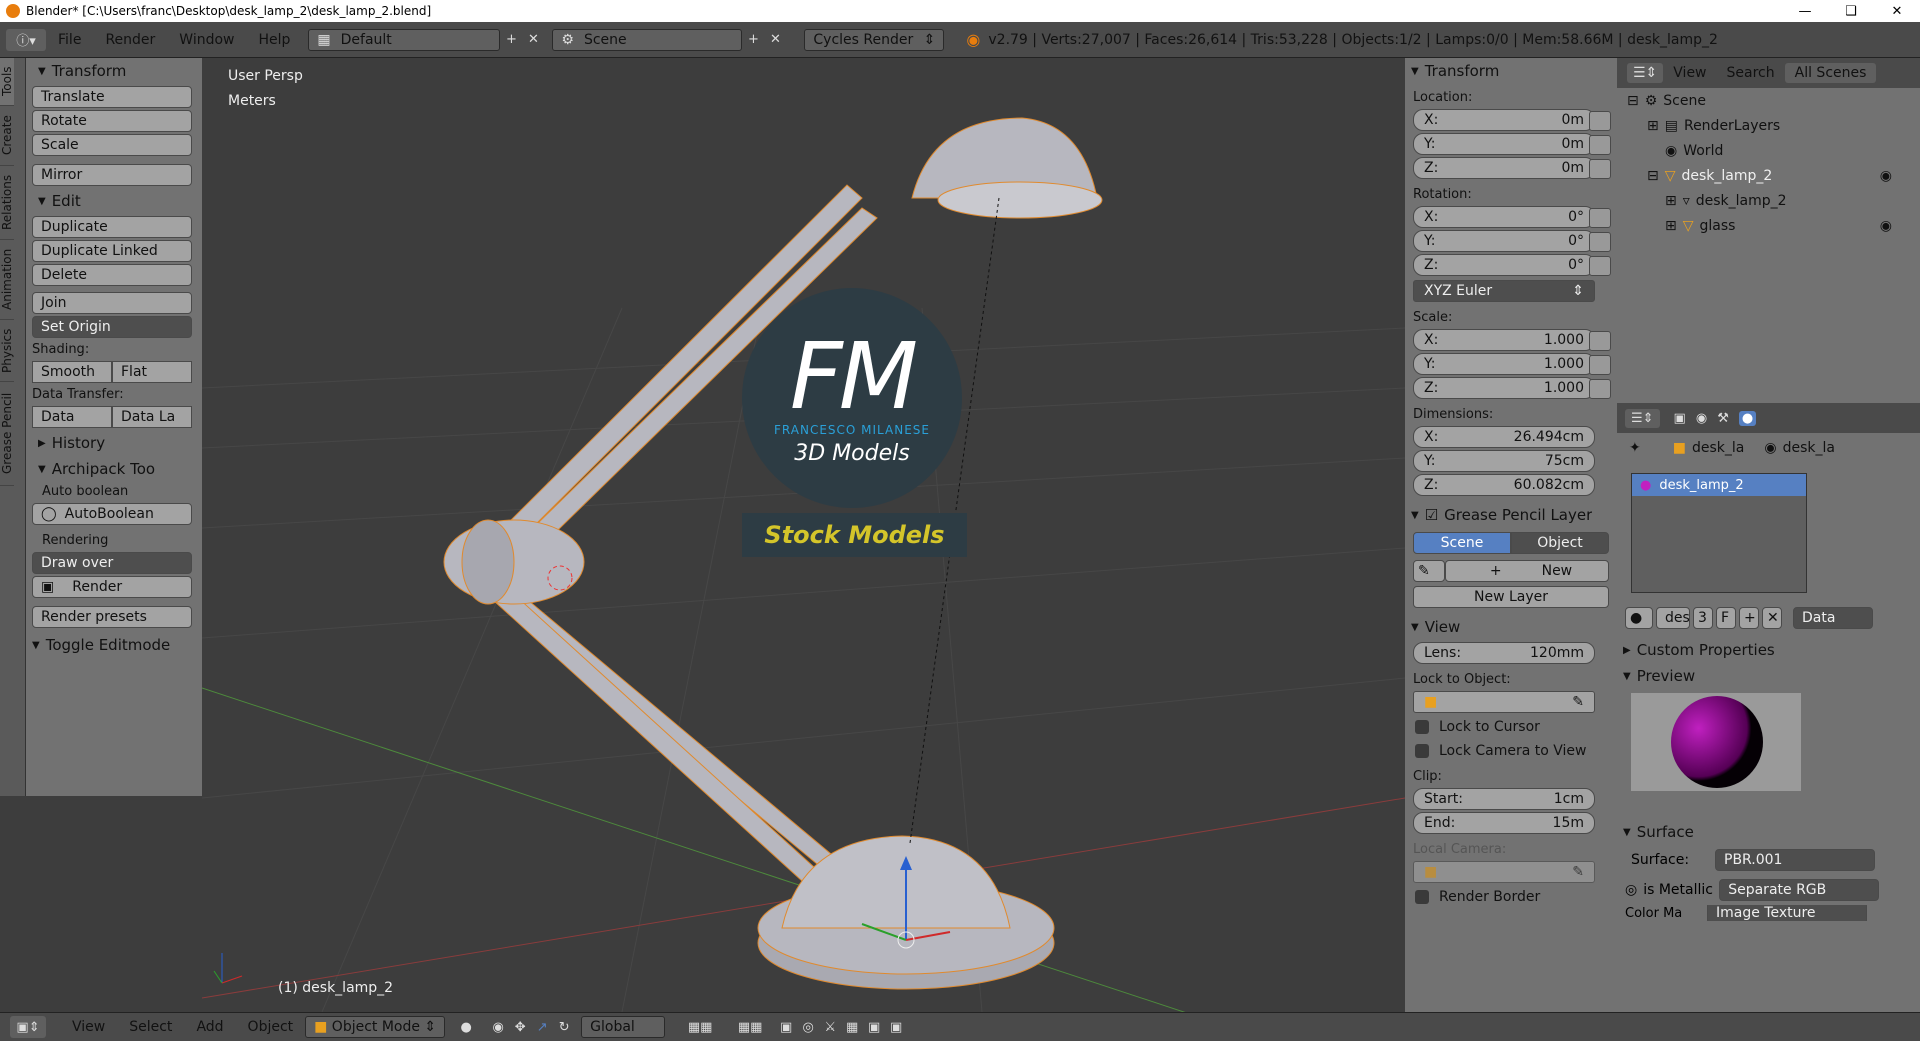 The height and width of the screenshot is (1041, 1920). I want to click on input-socket-icon: ◎, so click(1631, 890).